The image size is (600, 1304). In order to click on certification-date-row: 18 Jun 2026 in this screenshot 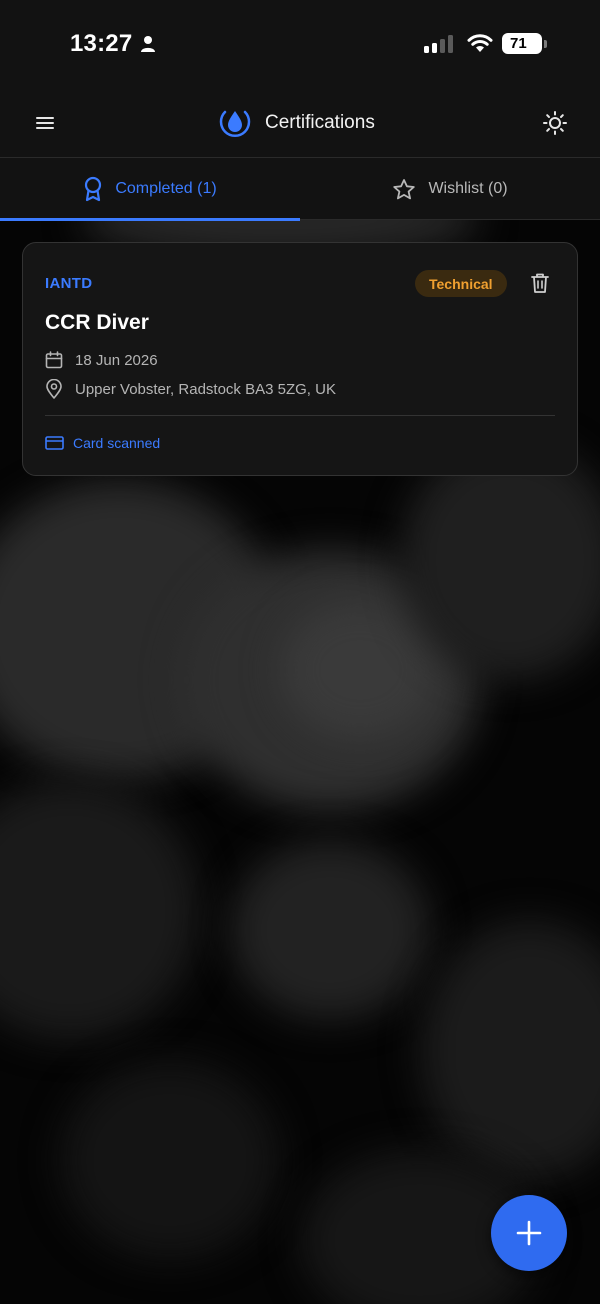, I will do `click(101, 360)`.